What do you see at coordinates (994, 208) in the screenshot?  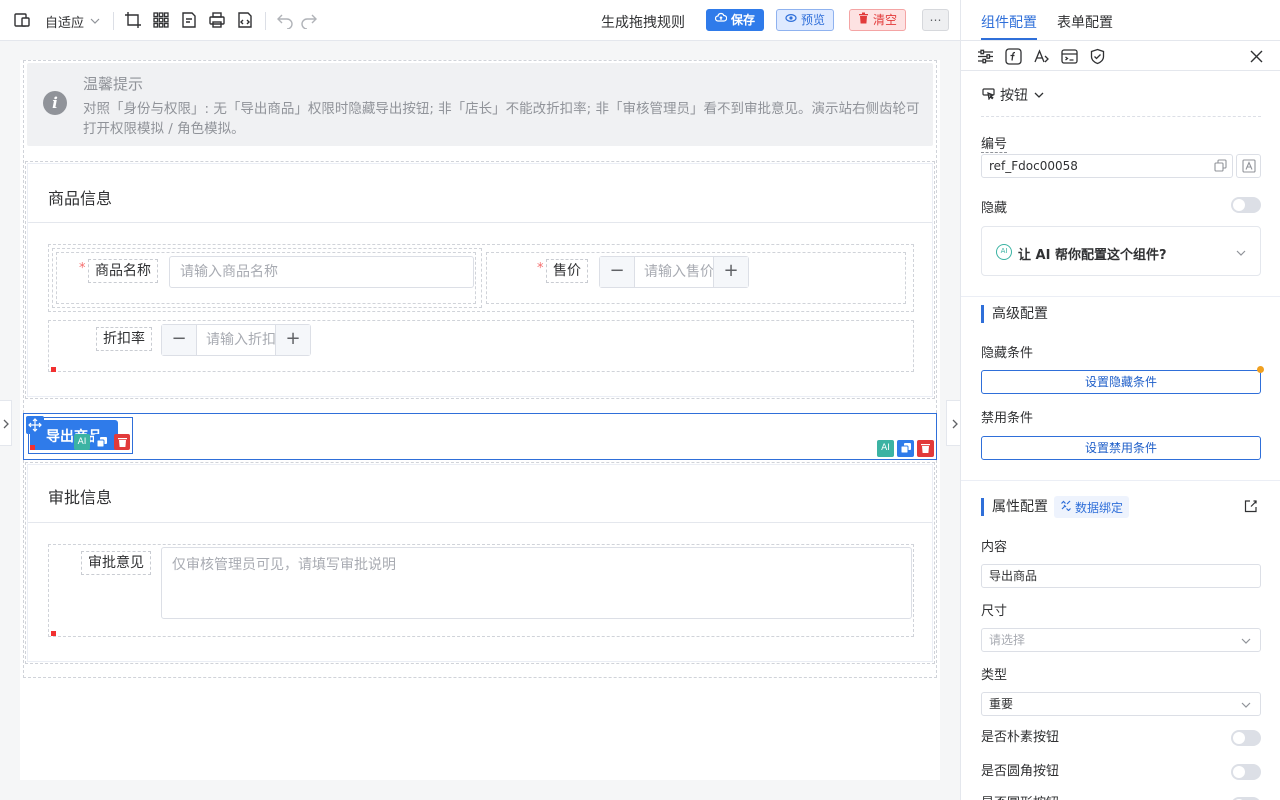 I see `hidden-label: 隐藏` at bounding box center [994, 208].